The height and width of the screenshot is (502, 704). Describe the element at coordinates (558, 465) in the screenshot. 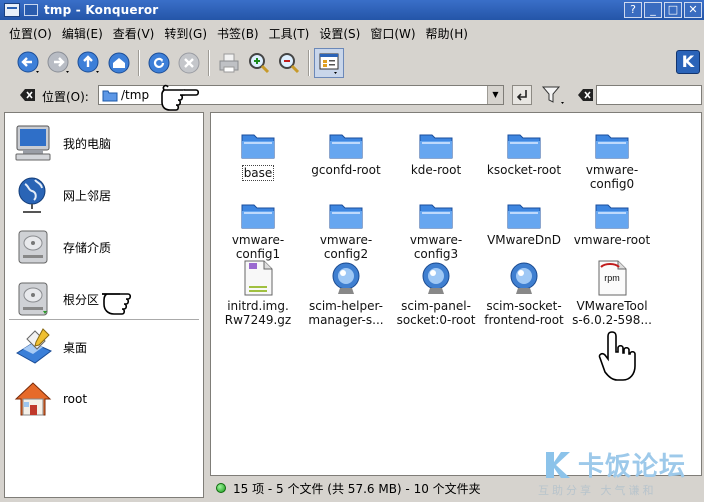

I see `watermark-k-icon` at that location.